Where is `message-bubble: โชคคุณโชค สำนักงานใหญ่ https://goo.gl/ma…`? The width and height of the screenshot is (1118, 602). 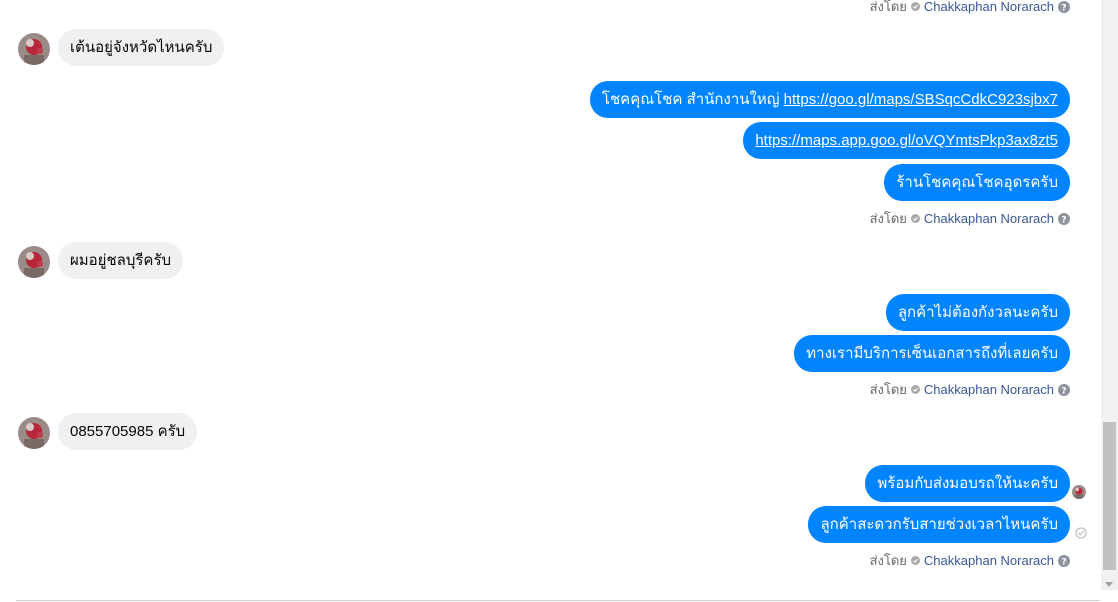 message-bubble: โชคคุณโชค สำนักงานใหญ่ https://goo.gl/ma… is located at coordinates (829, 99).